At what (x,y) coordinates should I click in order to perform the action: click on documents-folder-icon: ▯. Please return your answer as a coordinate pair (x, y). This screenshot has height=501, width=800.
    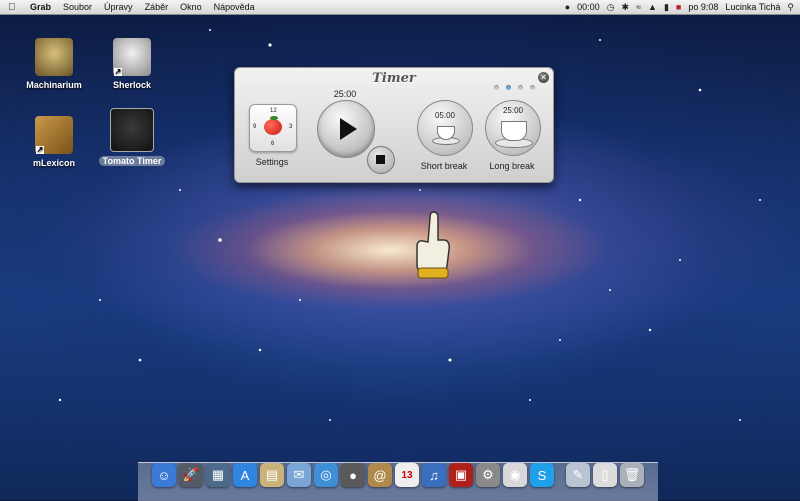
    Looking at the image, I should click on (605, 475).